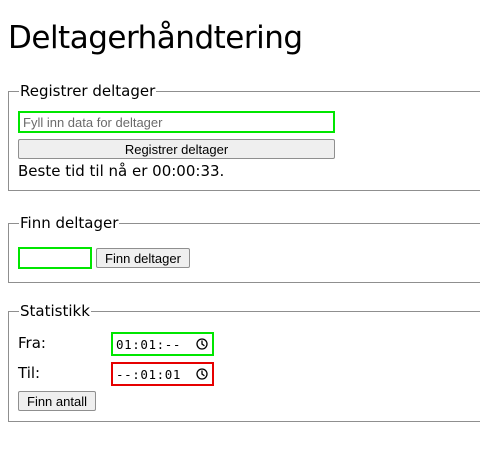  What do you see at coordinates (55, 258) in the screenshot?
I see `find-participant-input` at bounding box center [55, 258].